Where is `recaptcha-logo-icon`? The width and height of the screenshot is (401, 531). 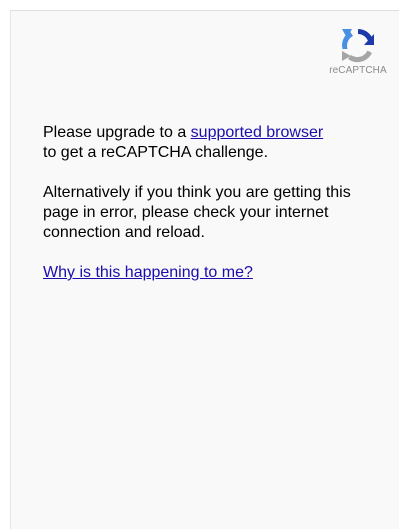 recaptcha-logo-icon is located at coordinates (358, 45).